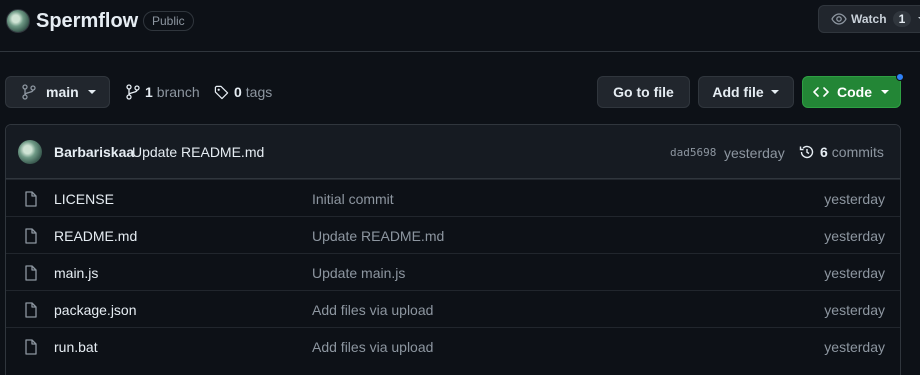  I want to click on visibility-badge: Public, so click(168, 21).